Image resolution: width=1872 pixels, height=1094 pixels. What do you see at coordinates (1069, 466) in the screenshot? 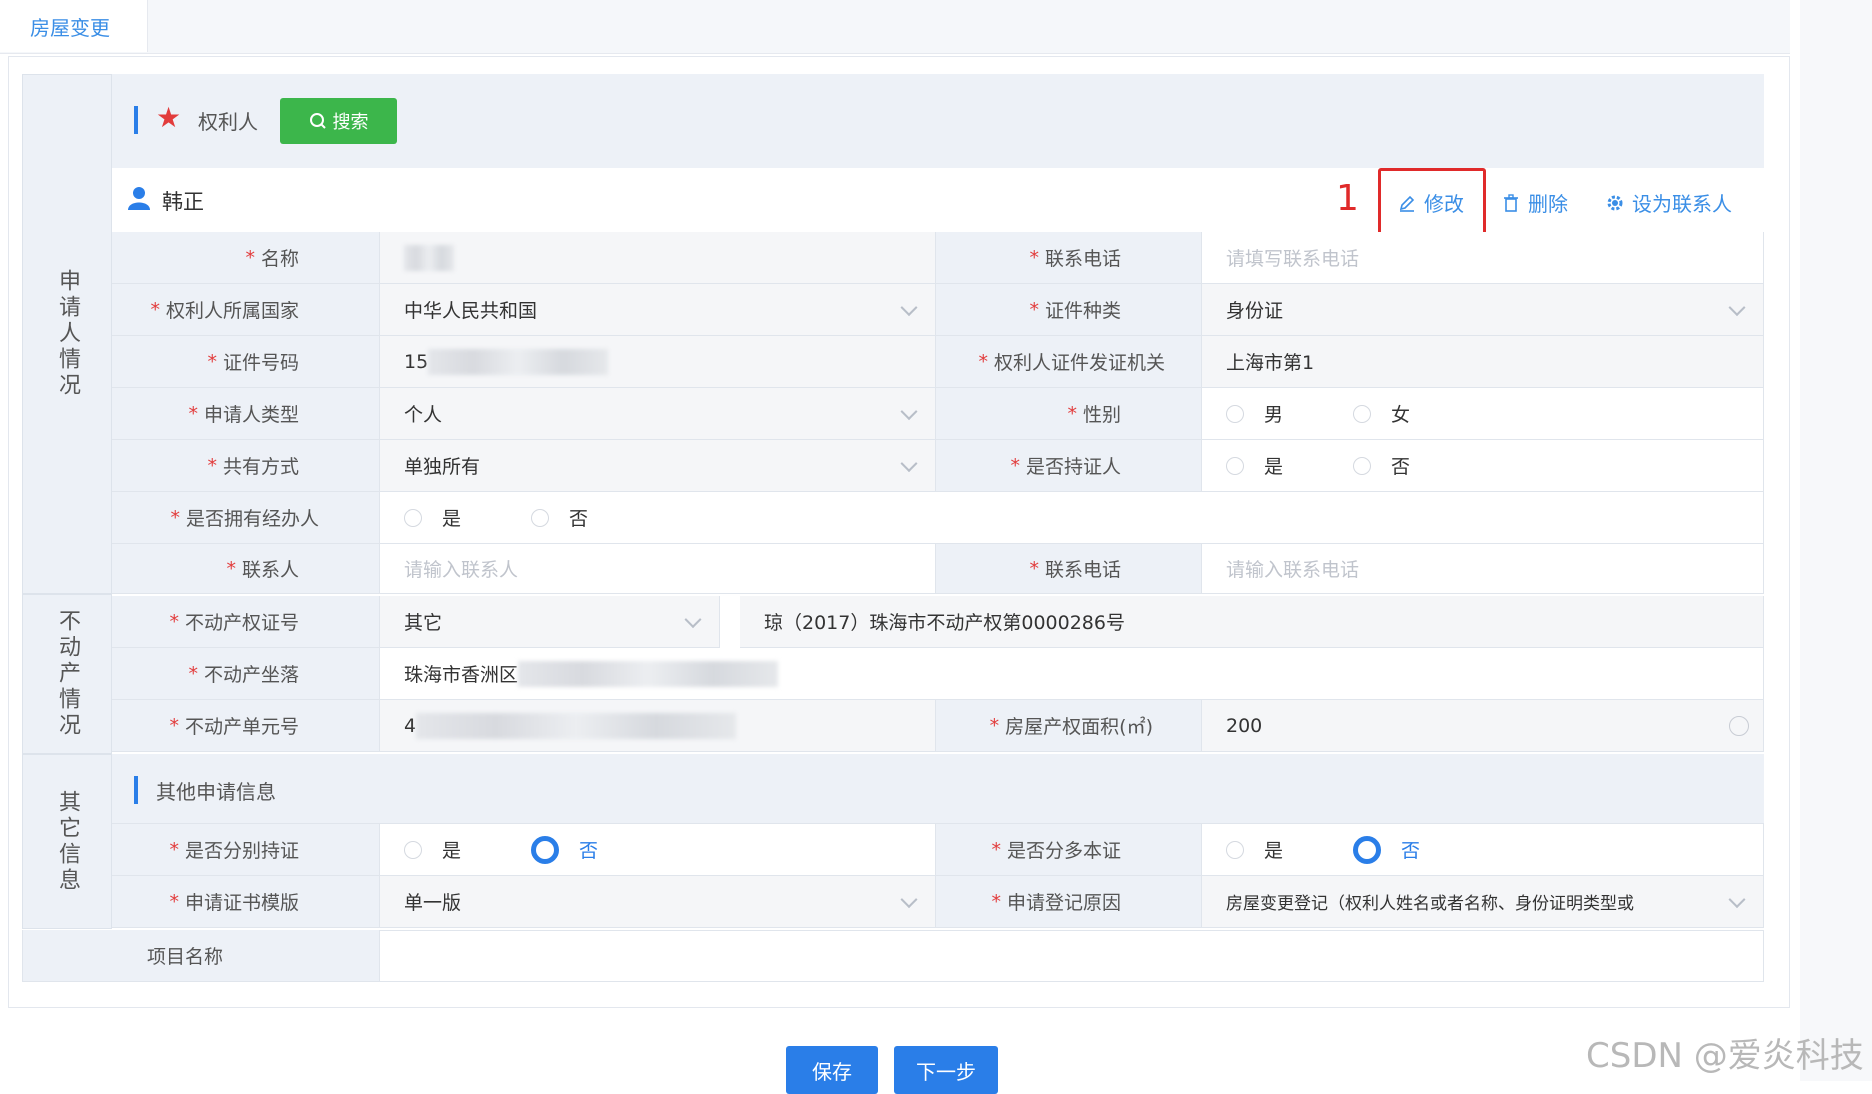
I see `holder-label: * 是否持证人` at bounding box center [1069, 466].